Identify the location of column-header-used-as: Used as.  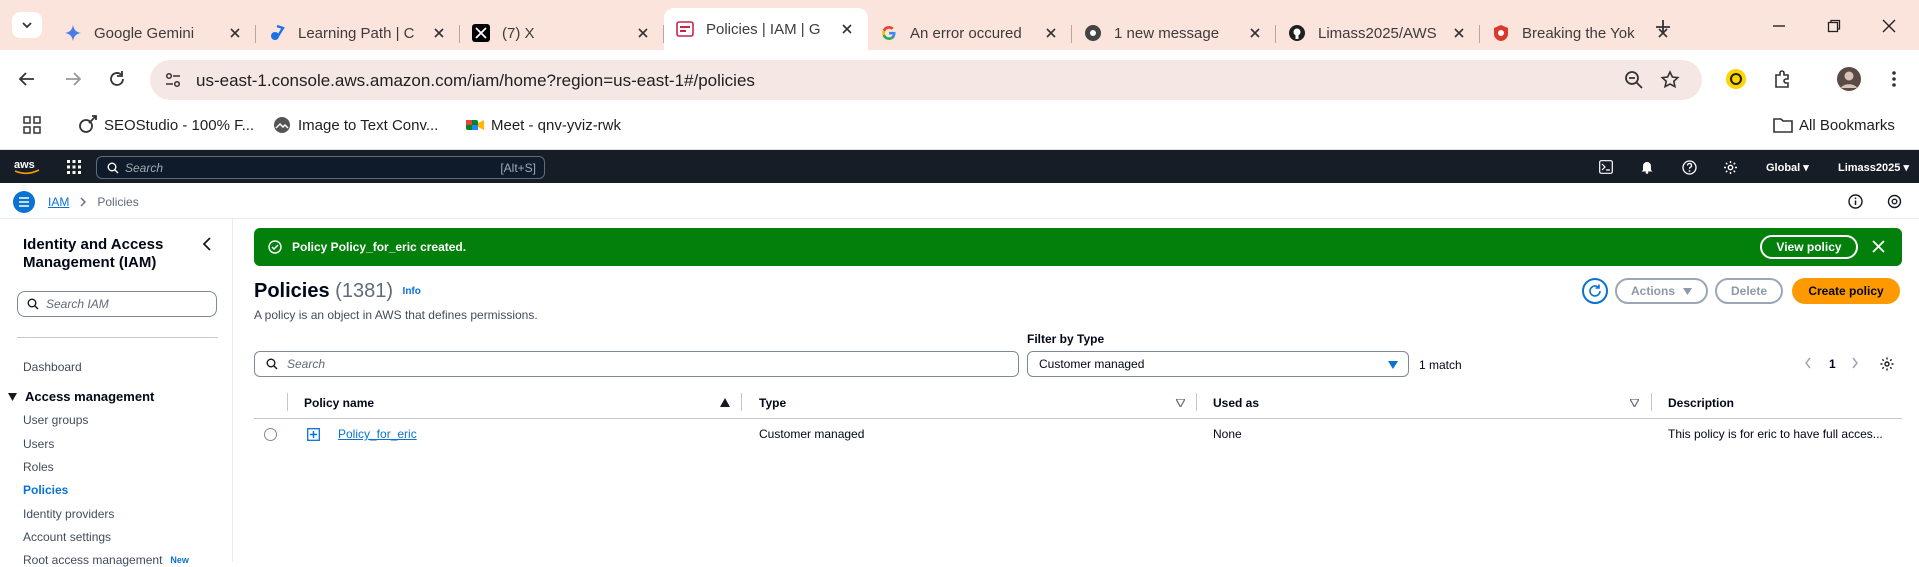
(1236, 403).